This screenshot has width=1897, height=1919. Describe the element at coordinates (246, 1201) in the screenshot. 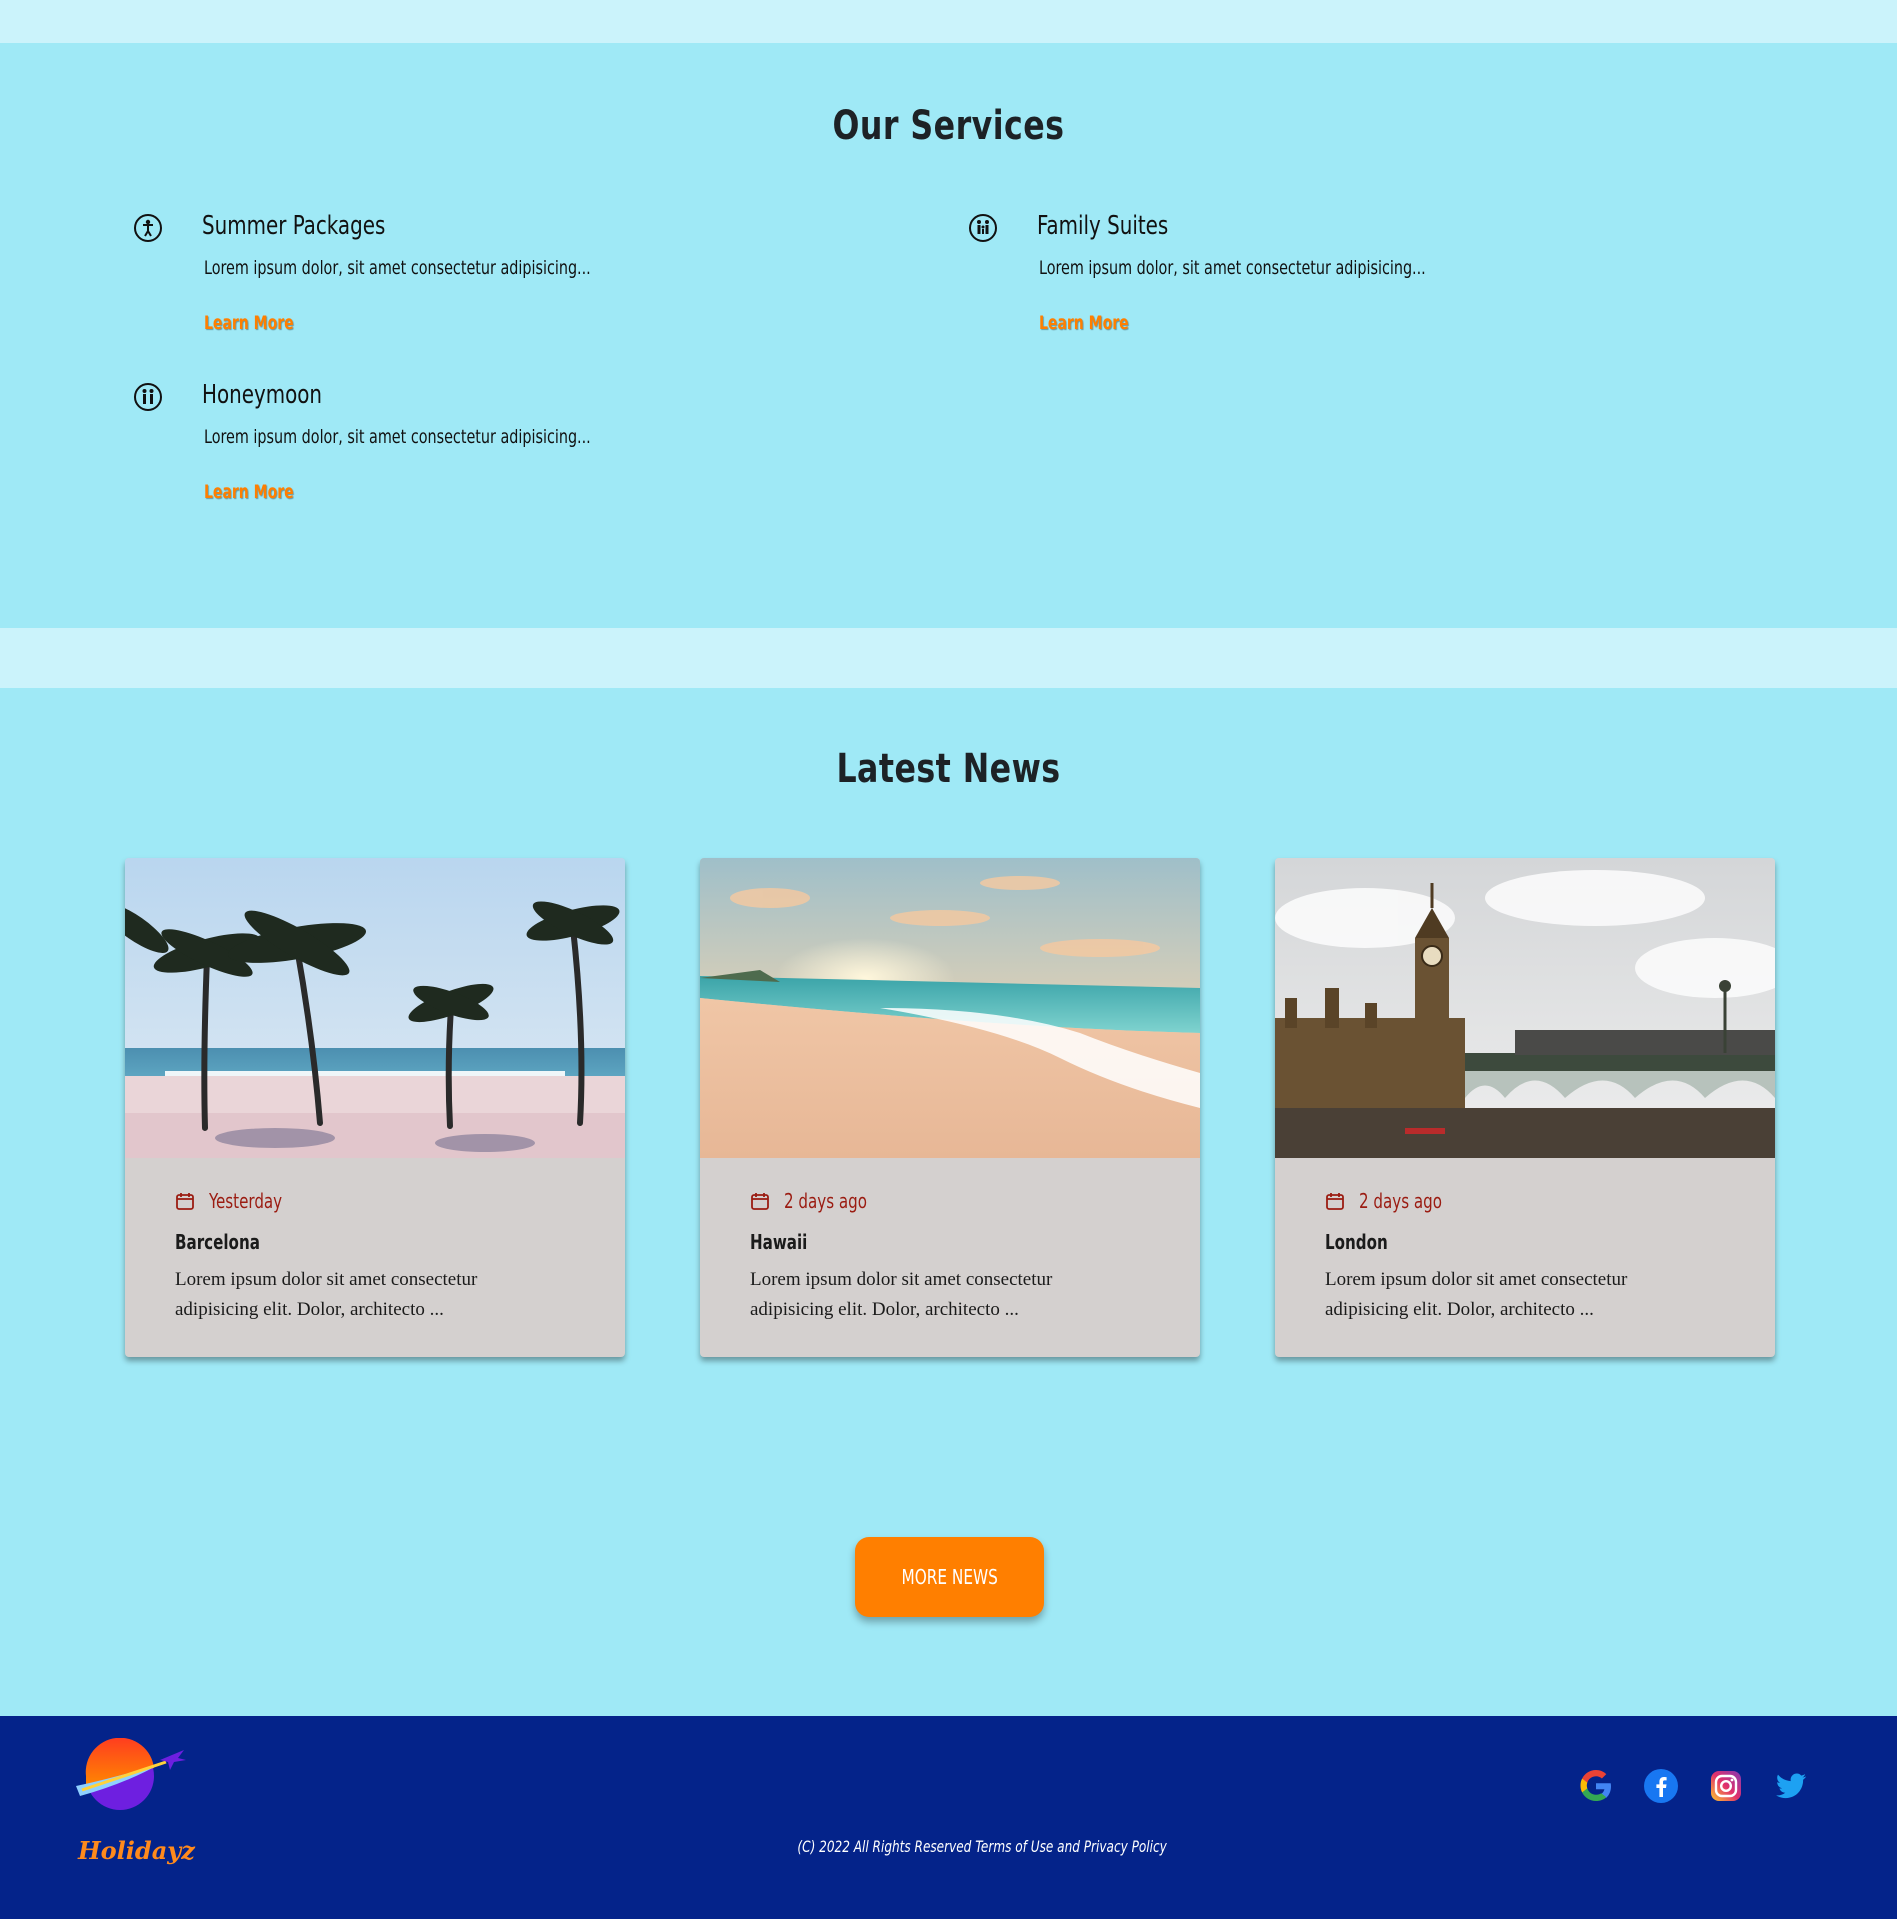

I see `card-date: Yesterday` at that location.